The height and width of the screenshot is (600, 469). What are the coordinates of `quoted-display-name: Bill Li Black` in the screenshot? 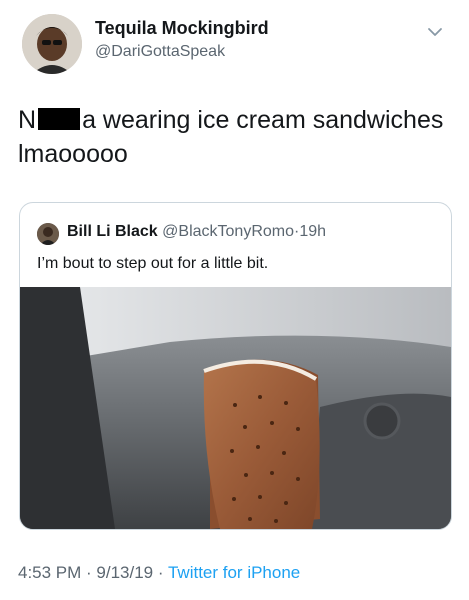 It's located at (112, 231).